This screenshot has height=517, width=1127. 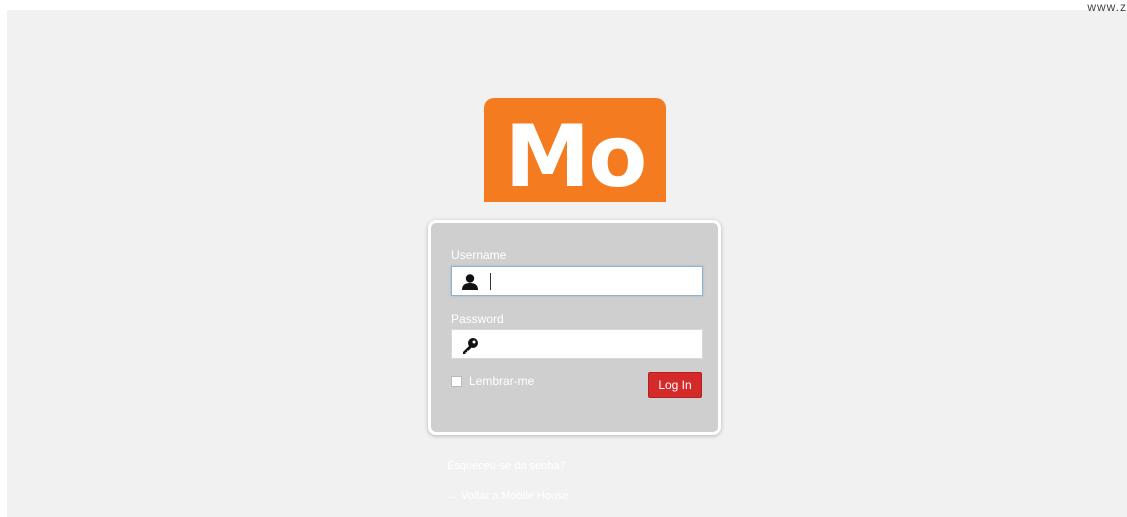 I want to click on watermark-text: www.z, so click(x=1107, y=7).